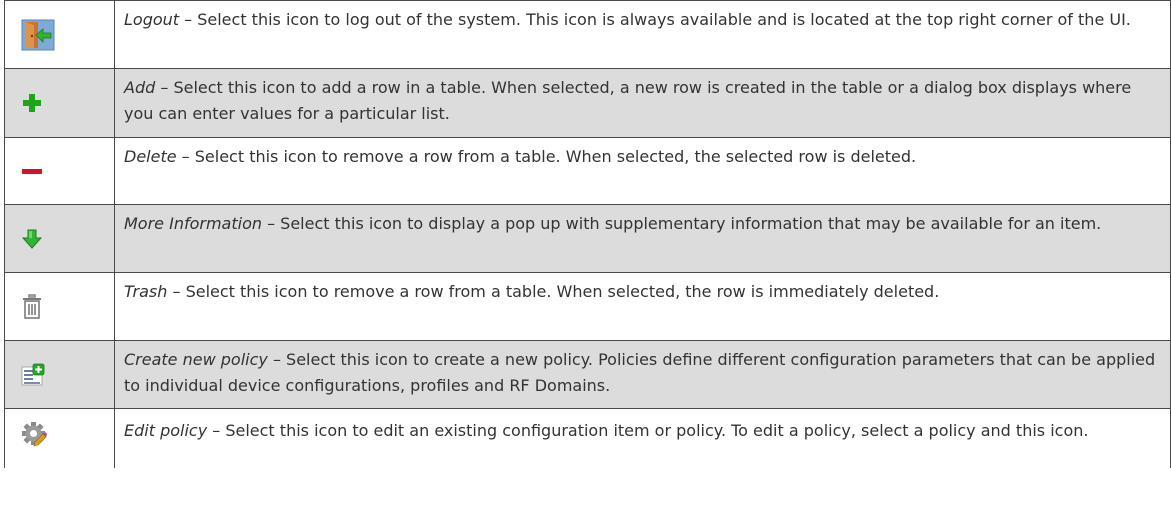  I want to click on term-label: Create new policy, so click(196, 359).